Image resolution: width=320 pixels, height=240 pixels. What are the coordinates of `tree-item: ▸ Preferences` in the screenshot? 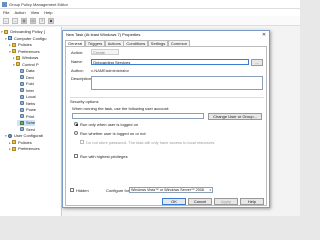 It's located at (24, 149).